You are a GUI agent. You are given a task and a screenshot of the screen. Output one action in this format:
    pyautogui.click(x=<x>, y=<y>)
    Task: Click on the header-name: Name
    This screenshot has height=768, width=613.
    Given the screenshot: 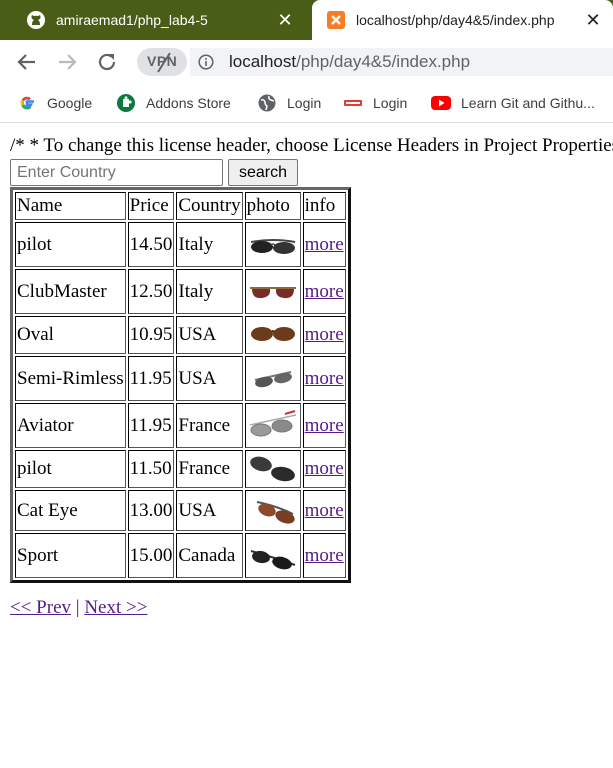 What is the action you would take?
    pyautogui.click(x=70, y=206)
    